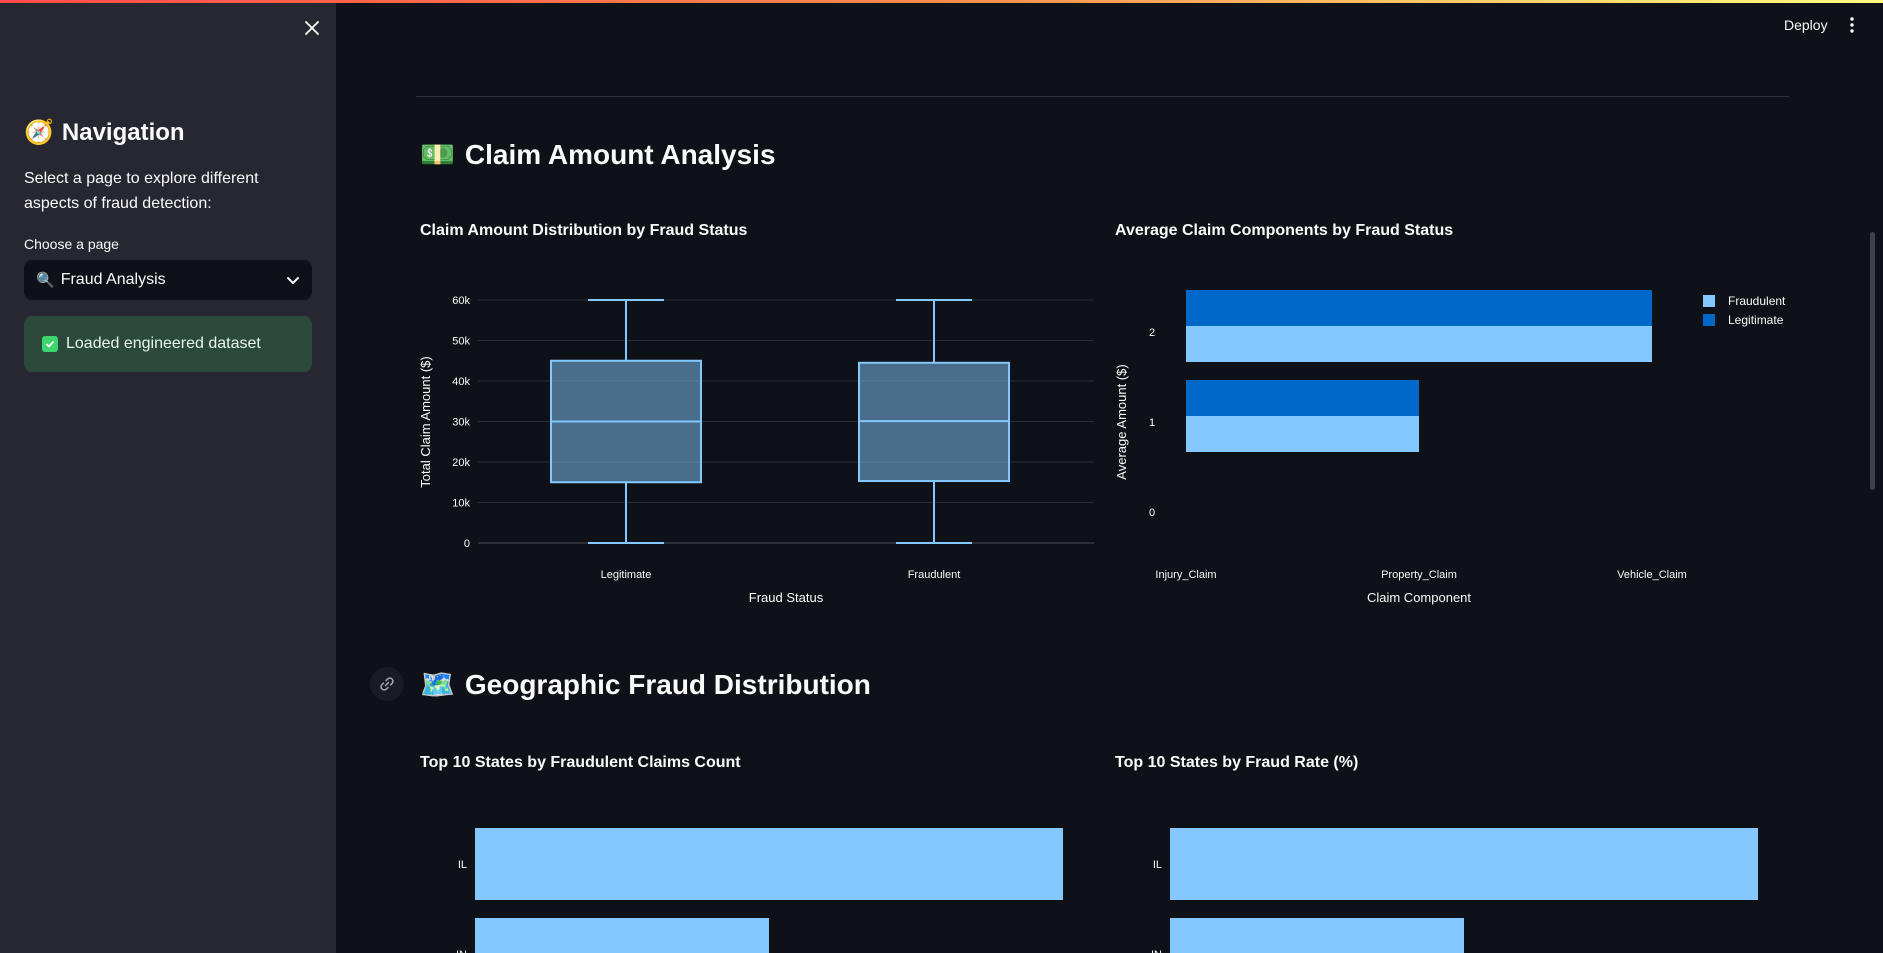 The width and height of the screenshot is (1883, 953). What do you see at coordinates (123, 132) in the screenshot?
I see `sidebar-title-text: Navigation` at bounding box center [123, 132].